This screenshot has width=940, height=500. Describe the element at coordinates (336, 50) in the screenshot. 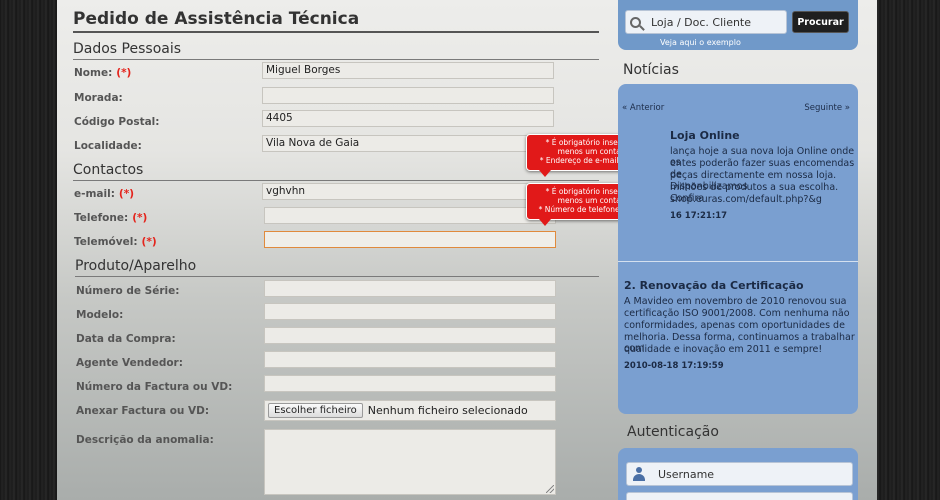

I see `section-personal-data: Dados Pessoais` at that location.